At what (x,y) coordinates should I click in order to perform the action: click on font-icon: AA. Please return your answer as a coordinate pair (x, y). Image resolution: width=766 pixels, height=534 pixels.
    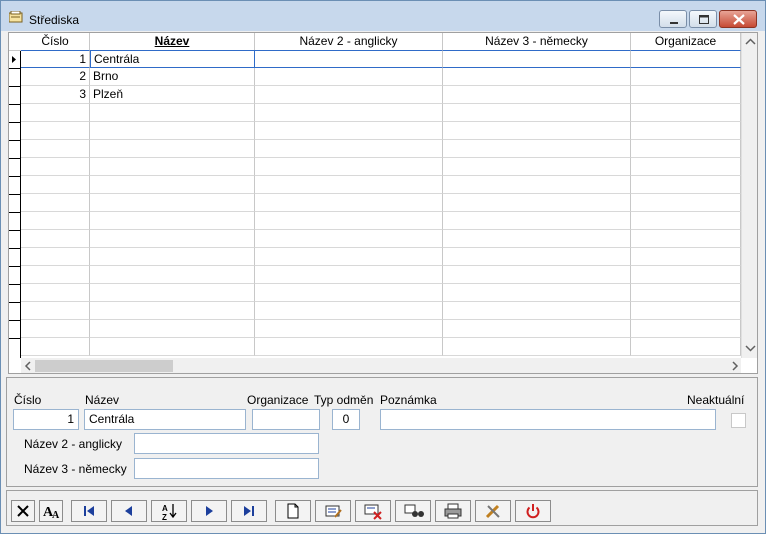
    Looking at the image, I should click on (51, 513).